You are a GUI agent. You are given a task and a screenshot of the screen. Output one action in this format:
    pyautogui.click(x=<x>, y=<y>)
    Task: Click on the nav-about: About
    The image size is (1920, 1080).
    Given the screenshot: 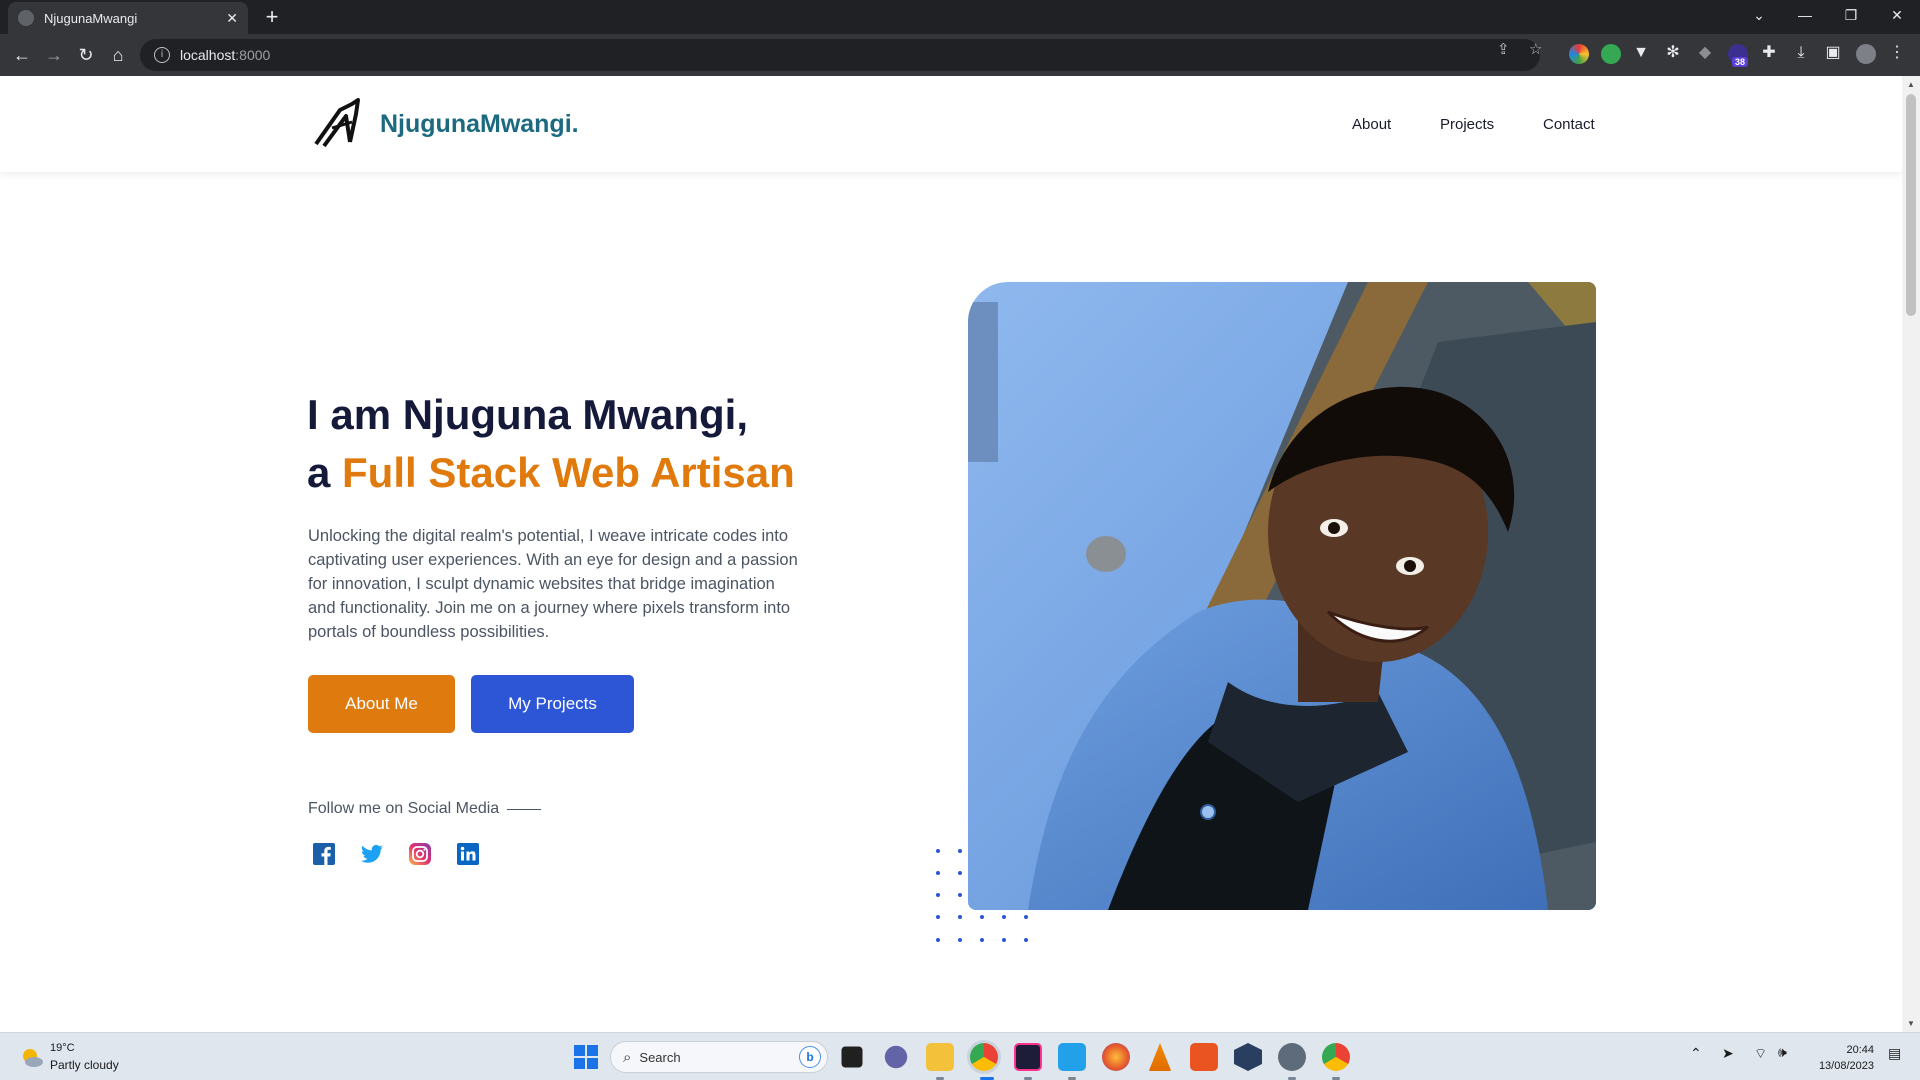 What is the action you would take?
    pyautogui.click(x=1371, y=124)
    